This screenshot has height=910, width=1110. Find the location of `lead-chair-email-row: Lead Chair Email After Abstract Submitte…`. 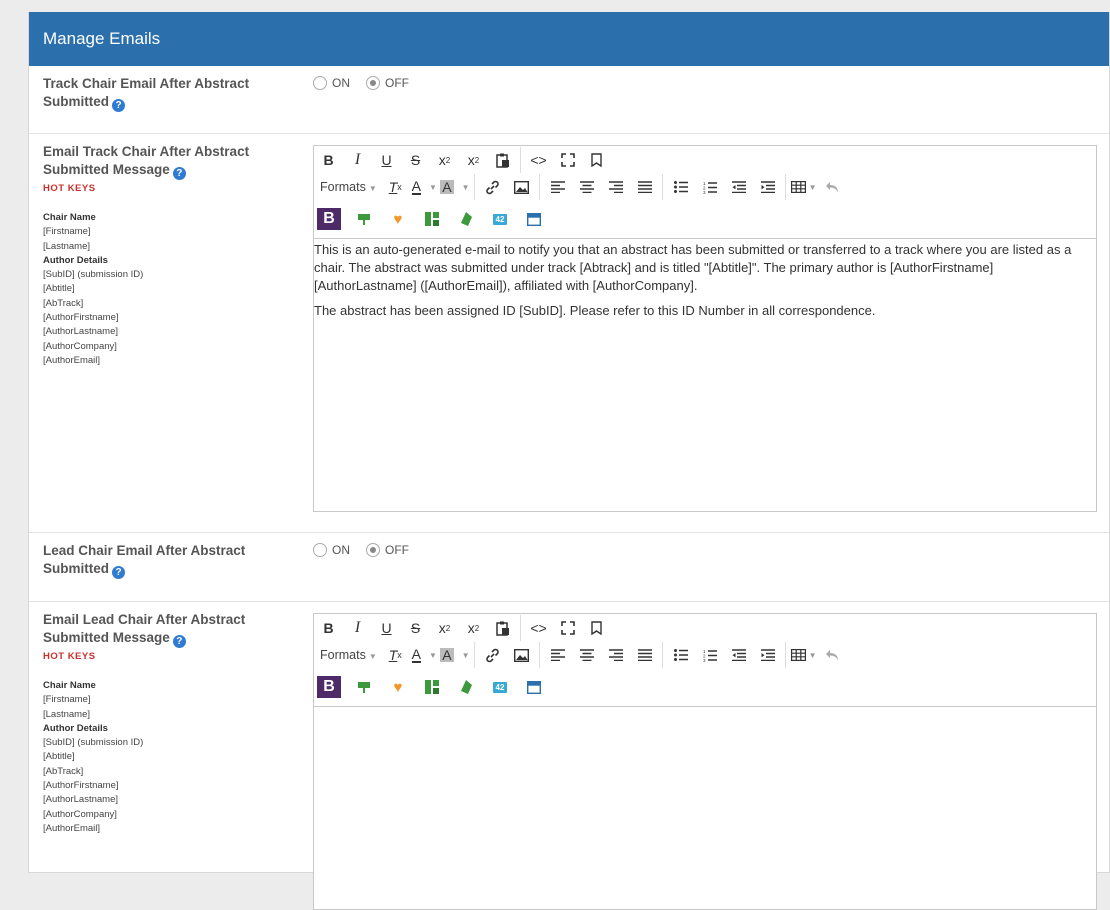

lead-chair-email-row: Lead Chair Email After Abstract Submitte… is located at coordinates (569, 567).